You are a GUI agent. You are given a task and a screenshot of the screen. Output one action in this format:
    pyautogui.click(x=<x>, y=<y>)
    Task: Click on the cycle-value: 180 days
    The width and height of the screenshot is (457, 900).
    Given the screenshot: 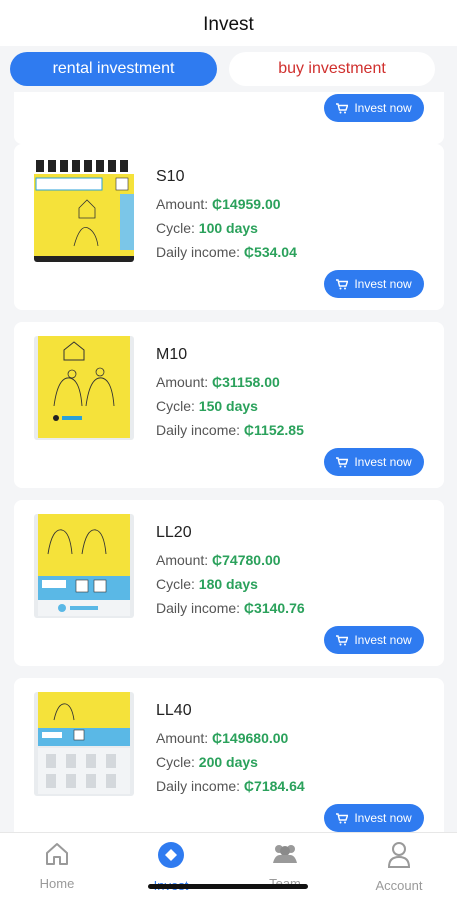 What is the action you would take?
    pyautogui.click(x=228, y=584)
    